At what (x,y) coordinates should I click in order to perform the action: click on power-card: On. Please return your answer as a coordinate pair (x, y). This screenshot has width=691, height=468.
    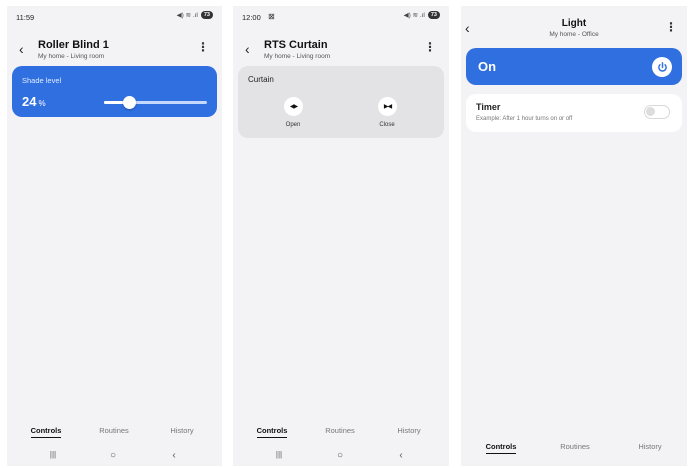
    Looking at the image, I should click on (574, 66).